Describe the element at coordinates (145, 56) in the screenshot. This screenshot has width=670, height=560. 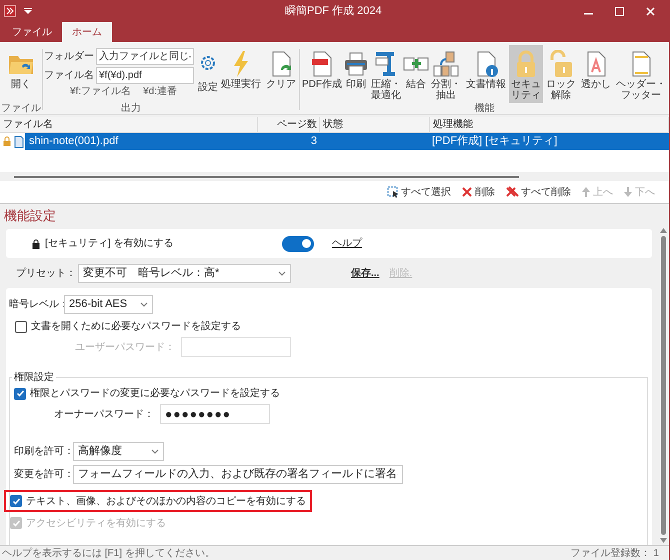
I see `folder-select: 入力ファイルと同じ` at that location.